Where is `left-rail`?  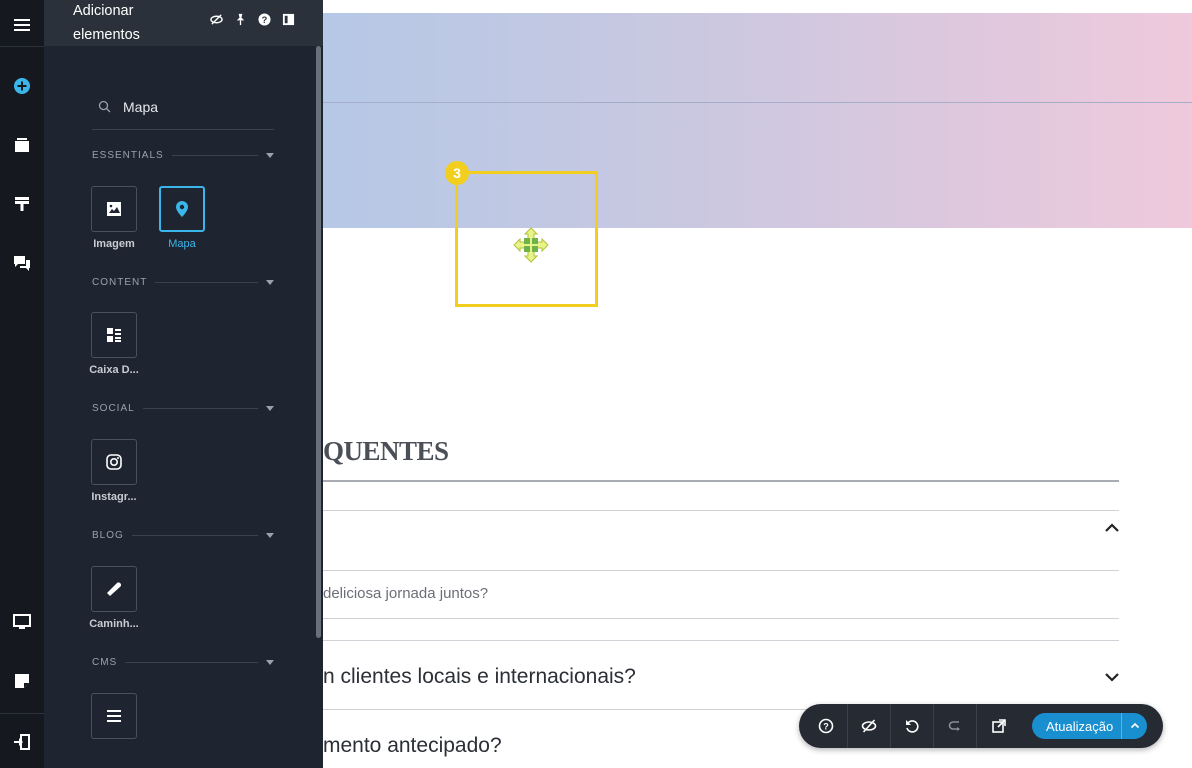 left-rail is located at coordinates (22, 384).